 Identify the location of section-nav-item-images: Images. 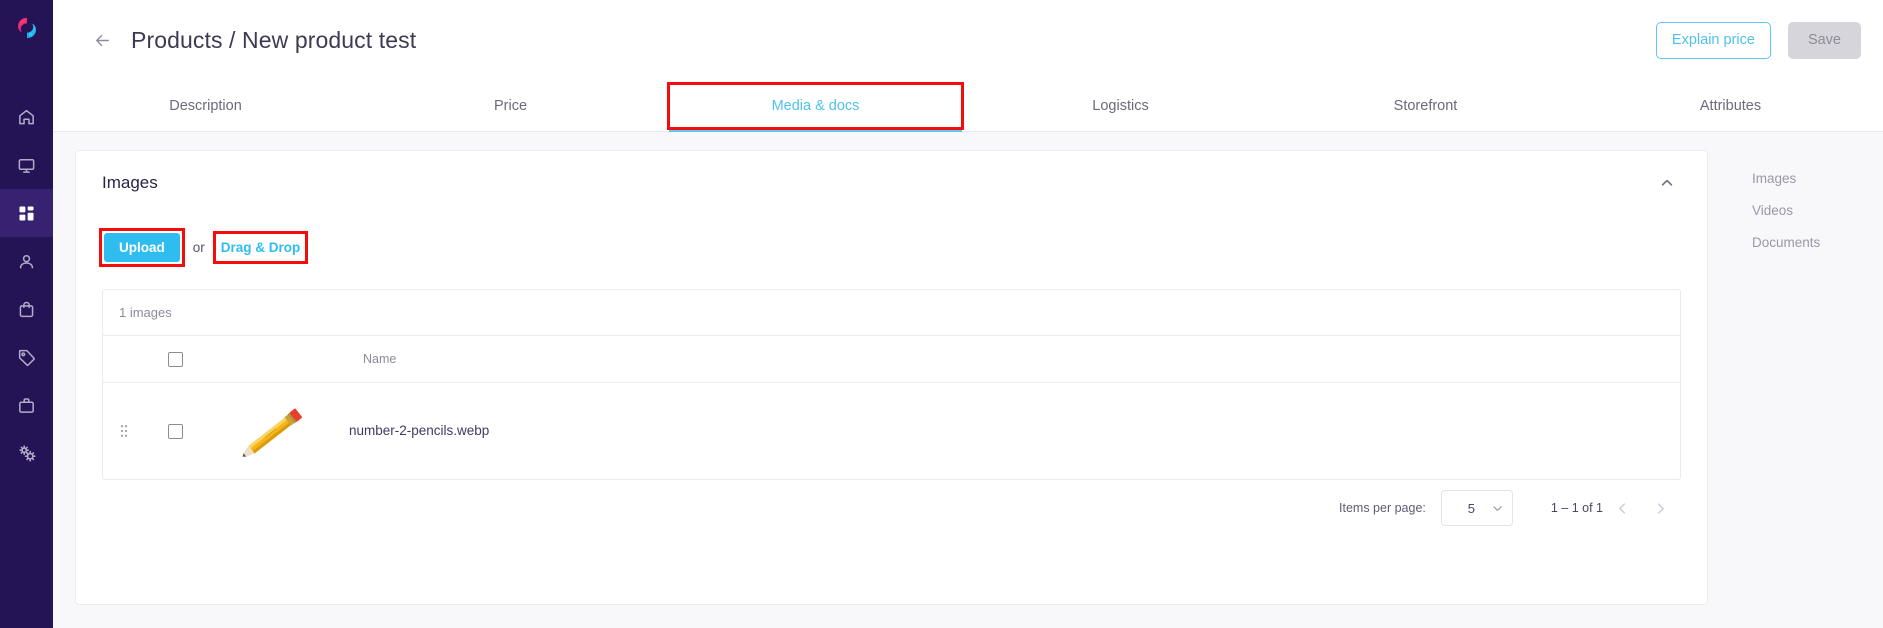
(1817, 178).